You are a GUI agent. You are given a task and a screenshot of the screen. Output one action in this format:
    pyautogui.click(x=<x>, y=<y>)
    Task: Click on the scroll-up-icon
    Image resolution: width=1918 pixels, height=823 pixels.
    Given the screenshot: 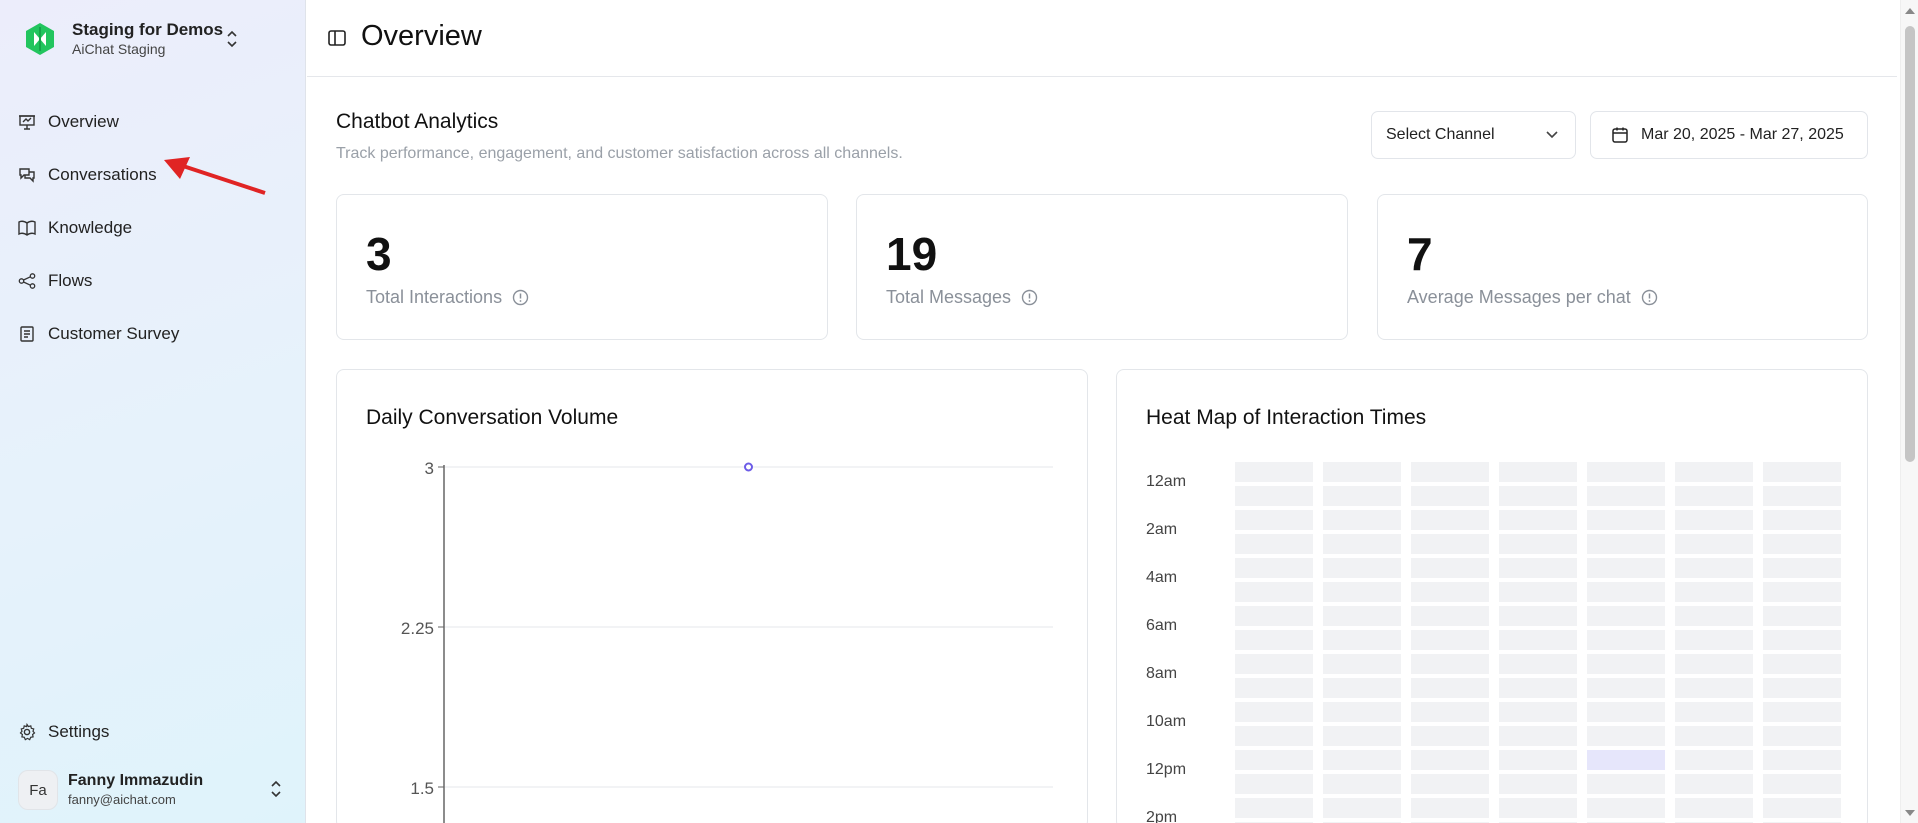 What is the action you would take?
    pyautogui.click(x=1910, y=11)
    